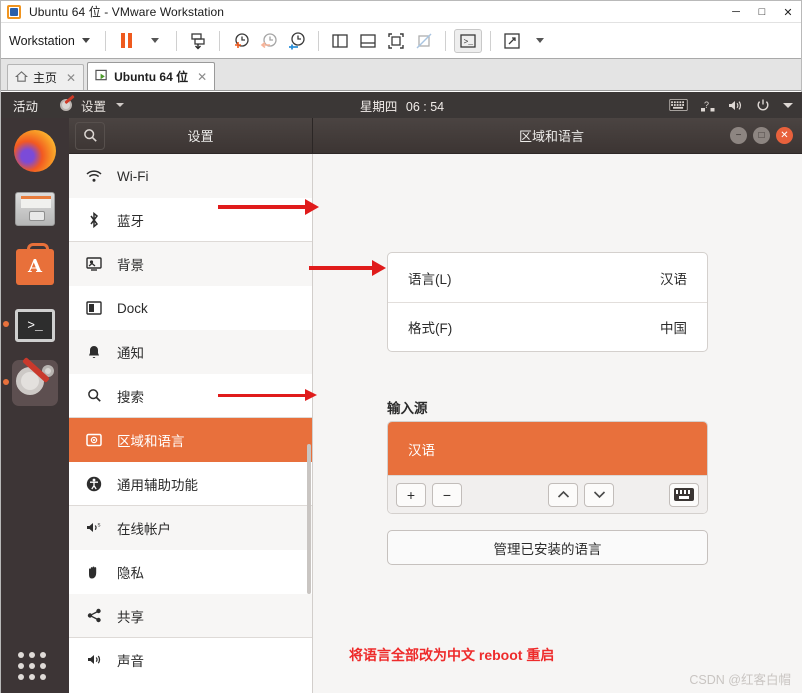 This screenshot has height=693, width=802. I want to click on vmware-window-controls: ─ □ ✕, so click(762, 12).